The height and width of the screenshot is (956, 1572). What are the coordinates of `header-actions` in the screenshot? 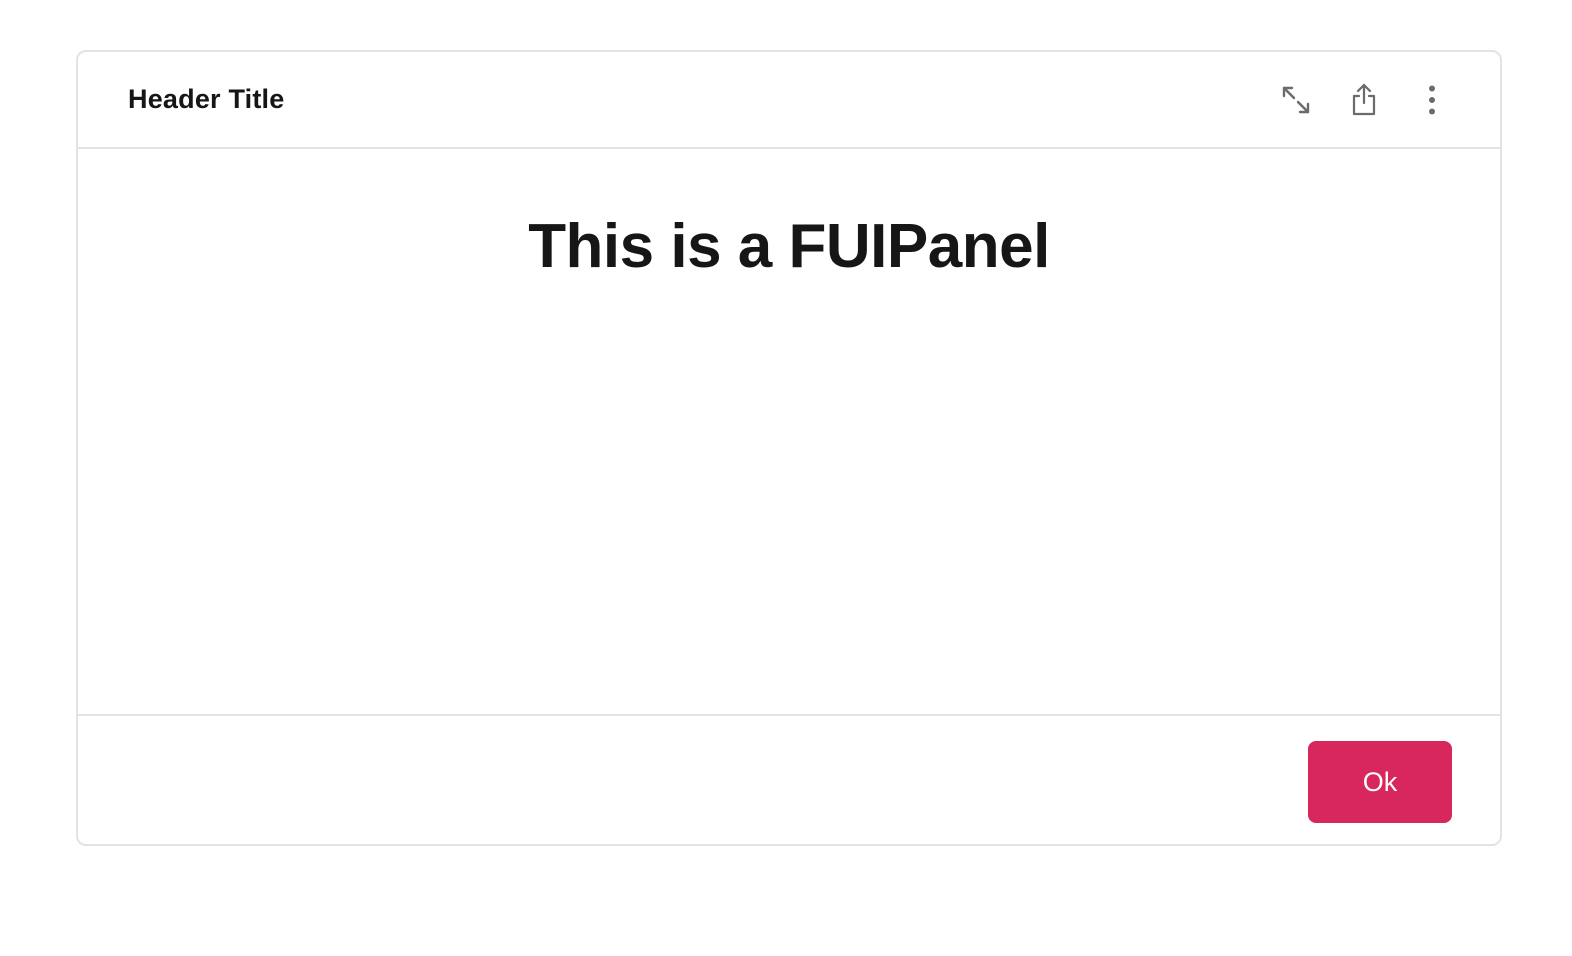 It's located at (1364, 100).